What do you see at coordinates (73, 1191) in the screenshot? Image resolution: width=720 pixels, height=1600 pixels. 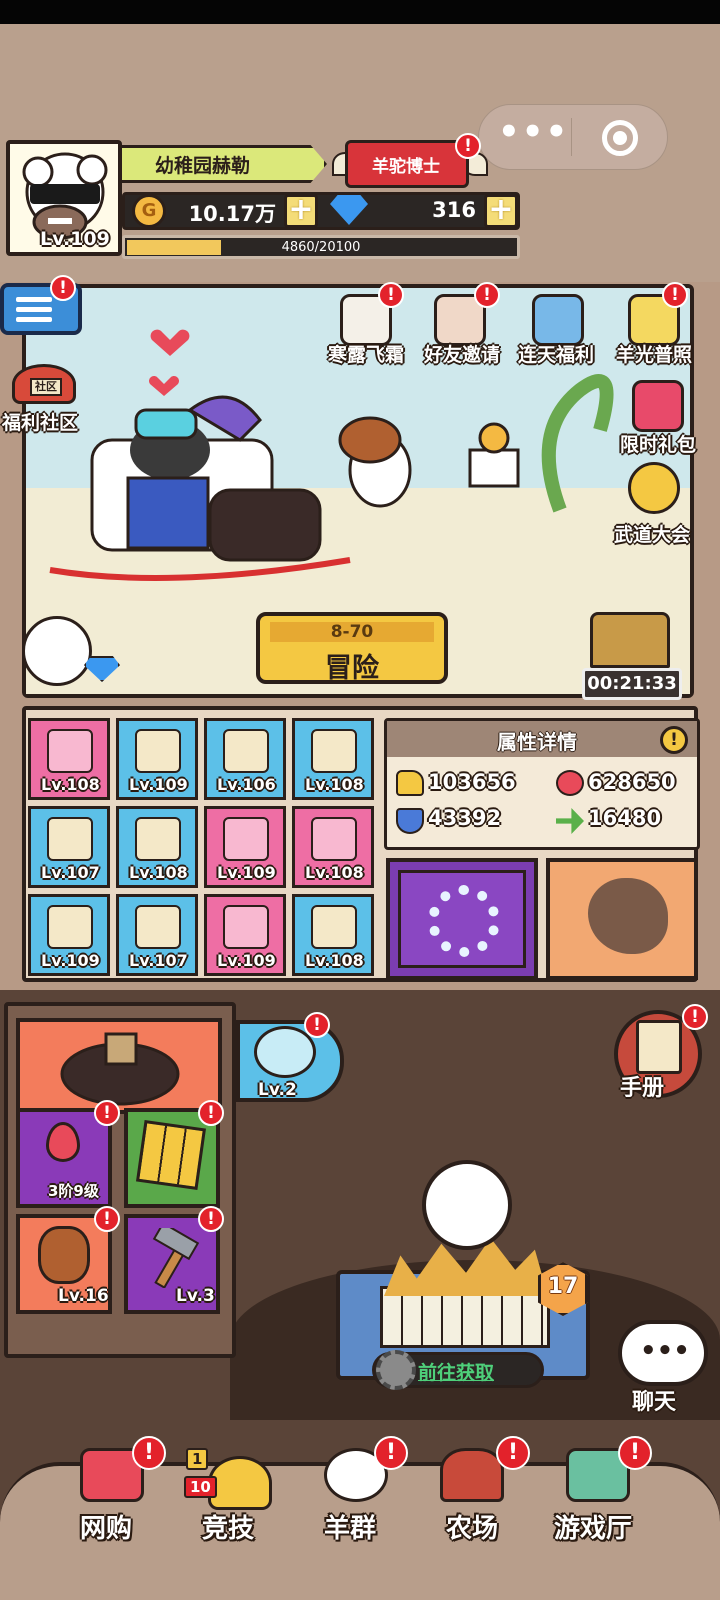 I see `upgrade-card-label: 3阶9级` at bounding box center [73, 1191].